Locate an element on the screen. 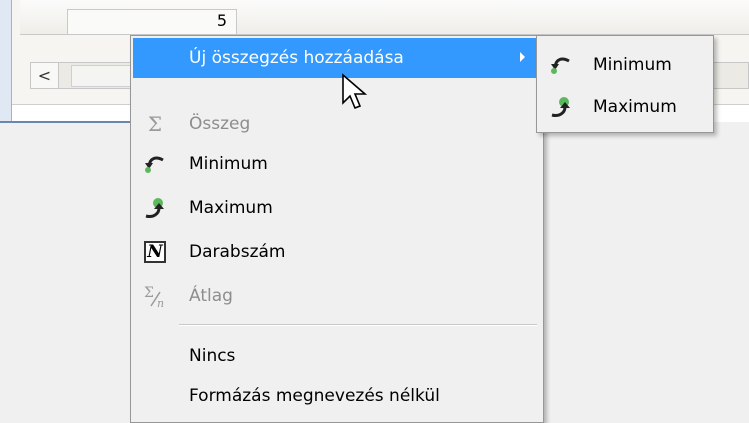 Image resolution: width=749 pixels, height=423 pixels. submenu-arrow-icon is located at coordinates (522, 57).